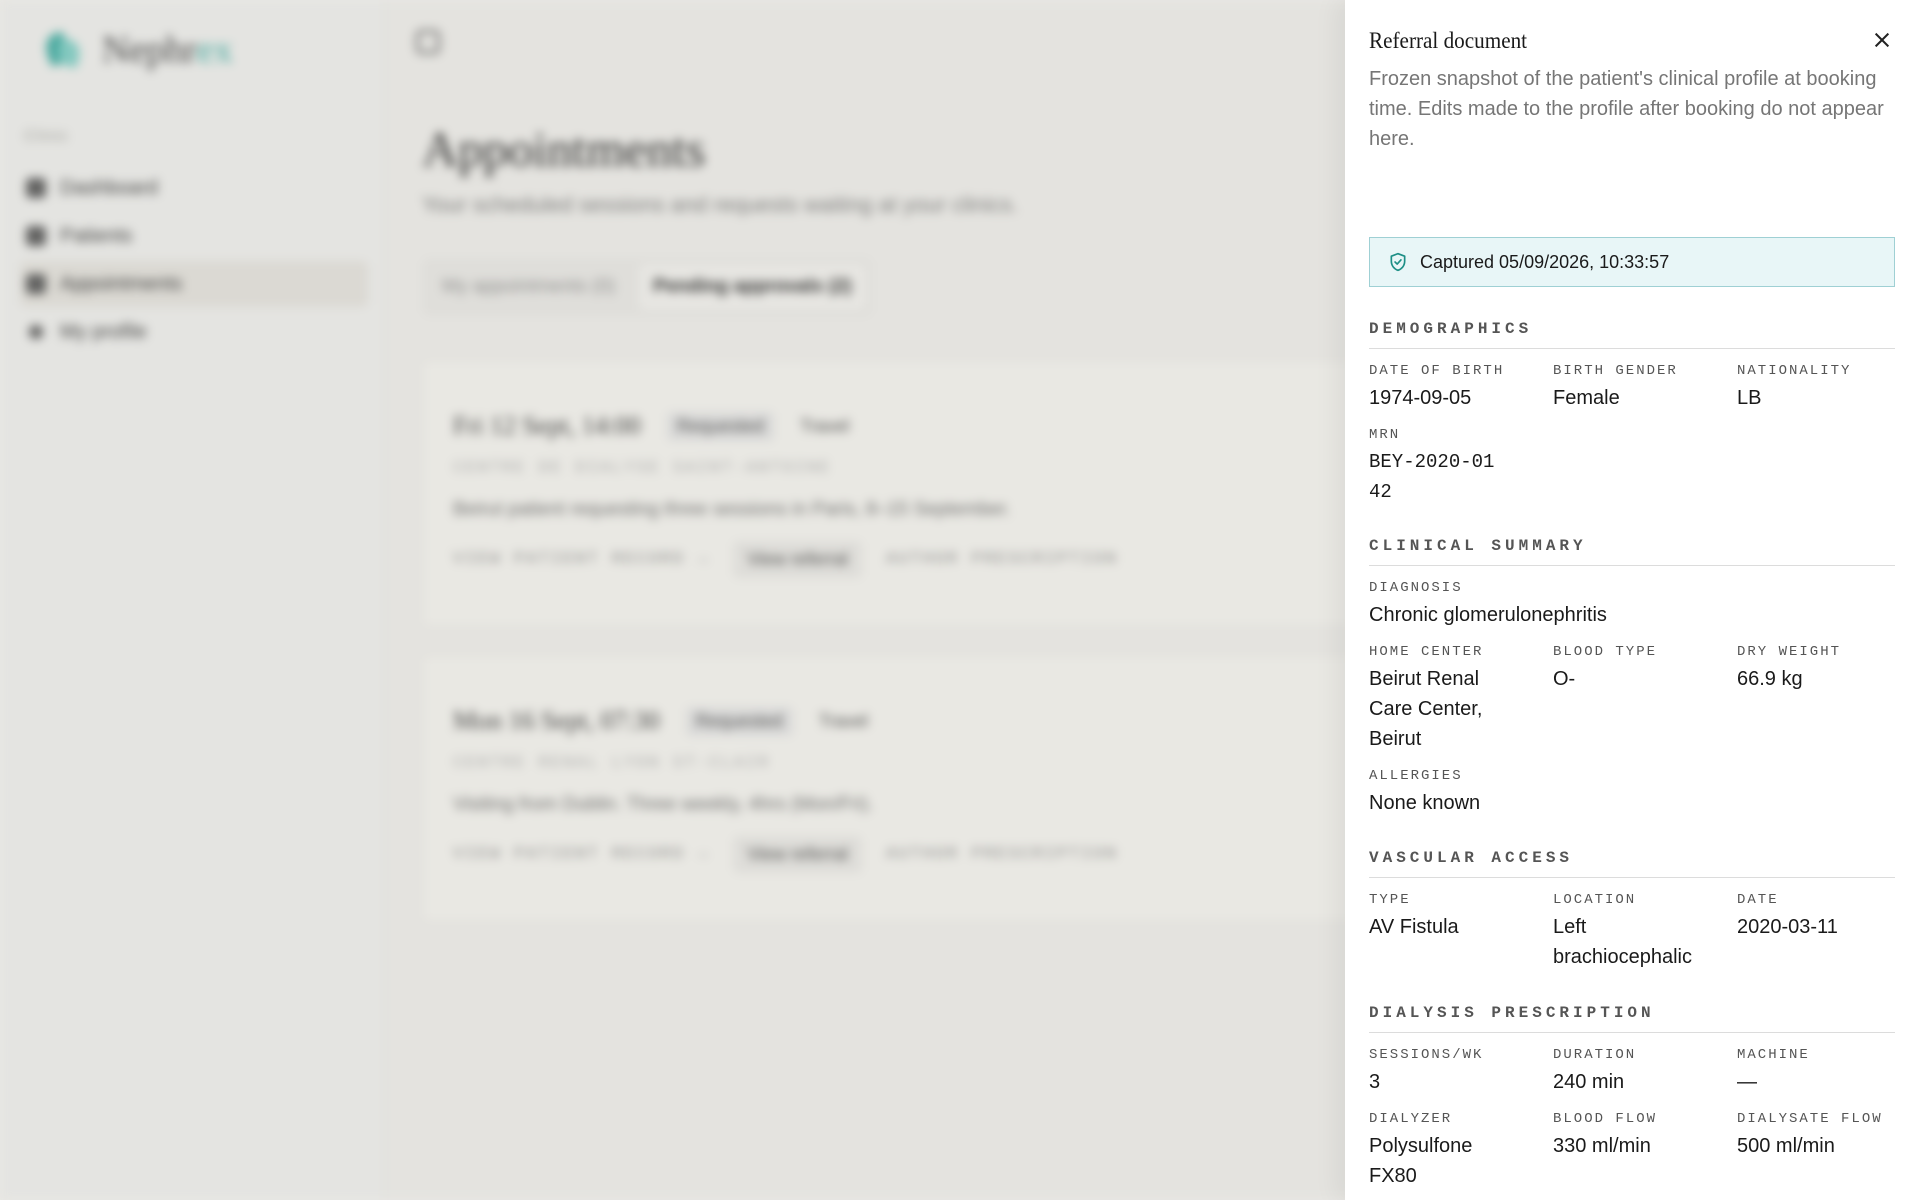 The image size is (1920, 1200). Describe the element at coordinates (1789, 652) in the screenshot. I see `field-label: DRY WEIGHT` at that location.